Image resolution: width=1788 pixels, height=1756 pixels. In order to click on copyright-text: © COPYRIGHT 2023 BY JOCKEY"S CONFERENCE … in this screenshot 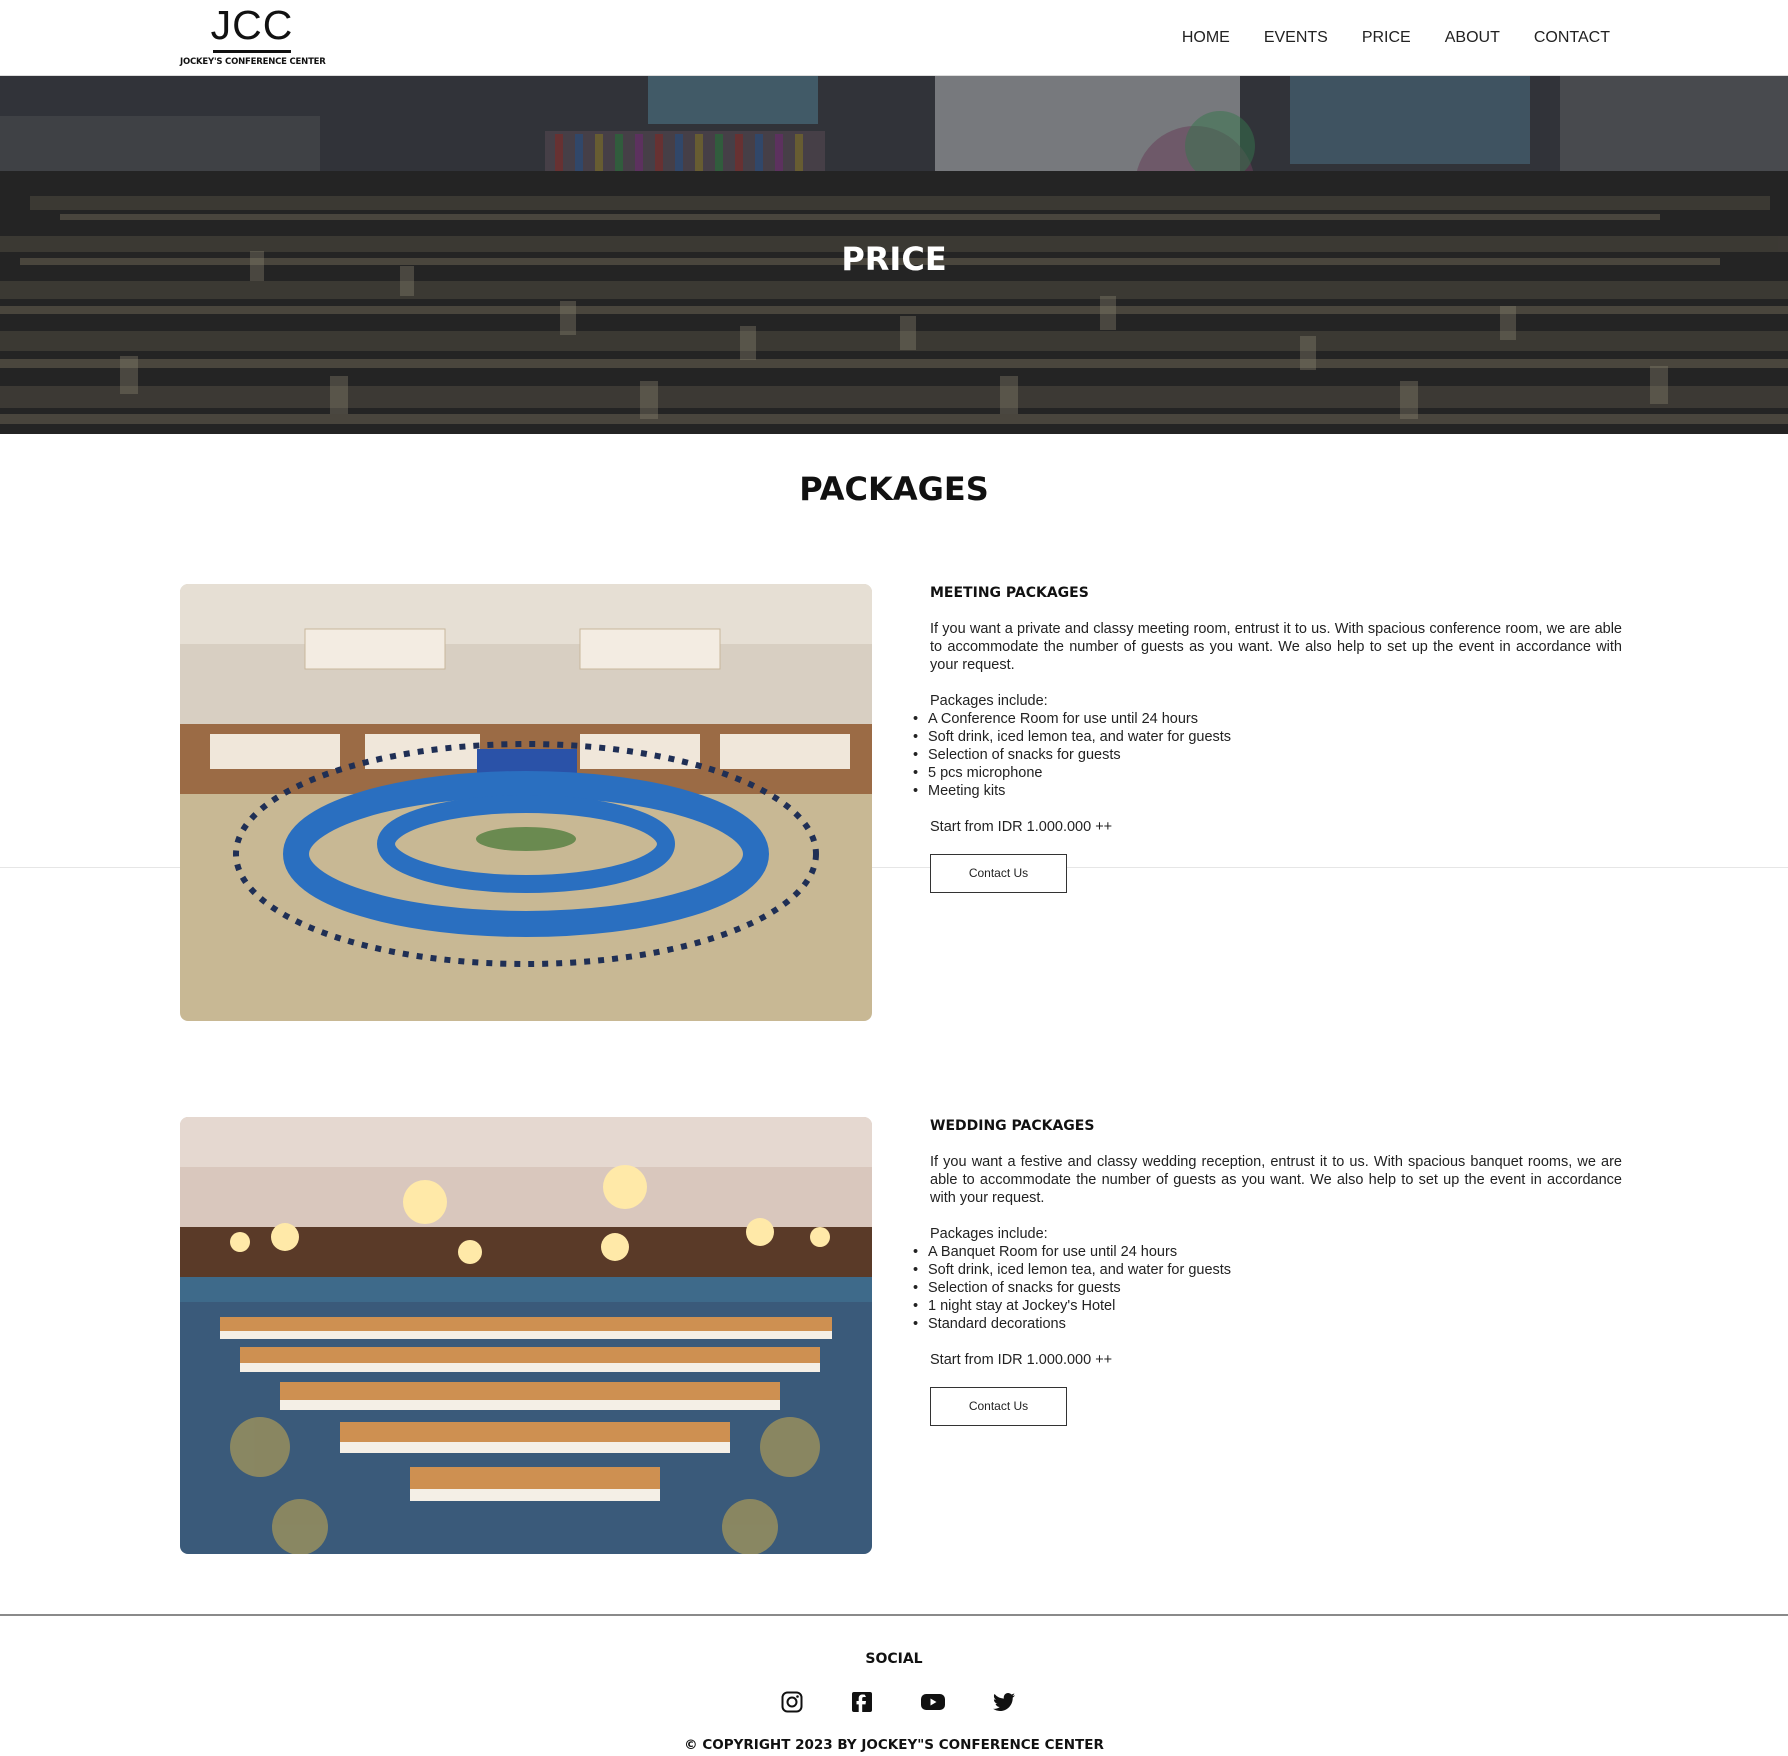, I will do `click(894, 1745)`.